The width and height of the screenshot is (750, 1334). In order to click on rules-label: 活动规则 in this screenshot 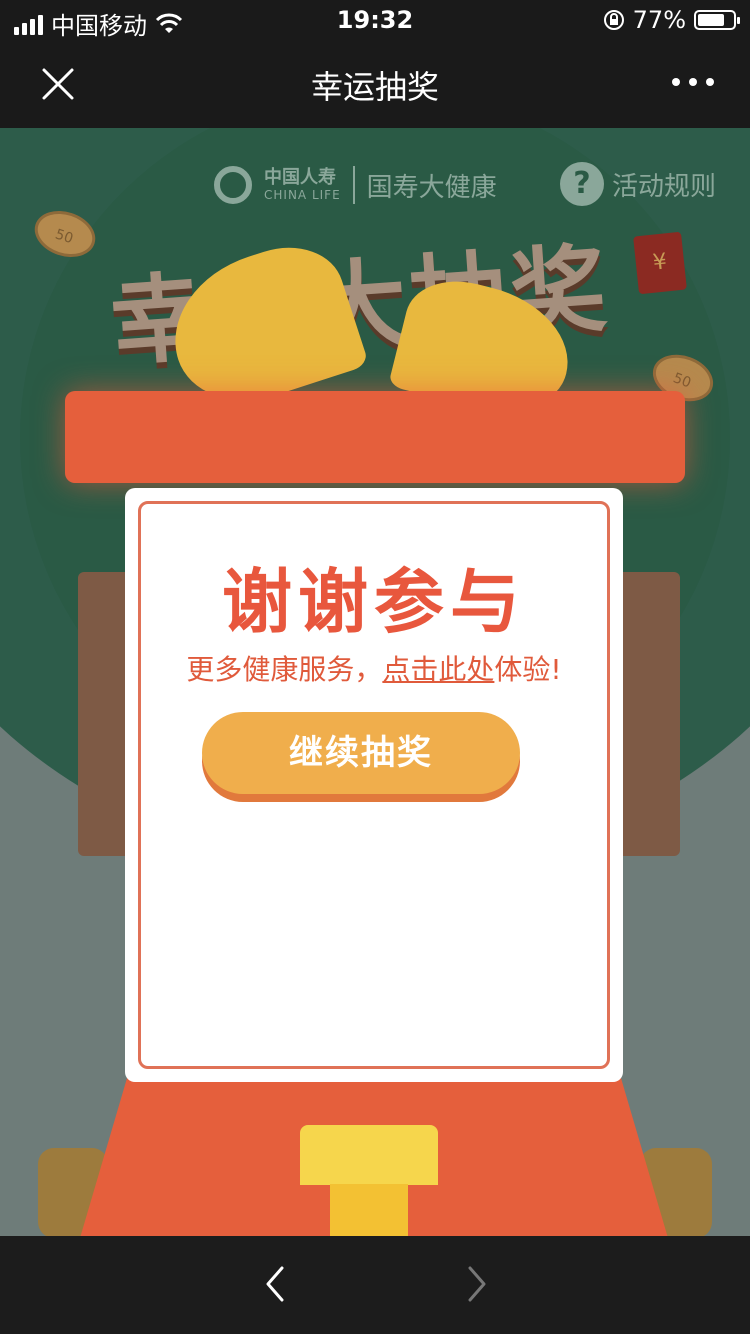, I will do `click(664, 186)`.